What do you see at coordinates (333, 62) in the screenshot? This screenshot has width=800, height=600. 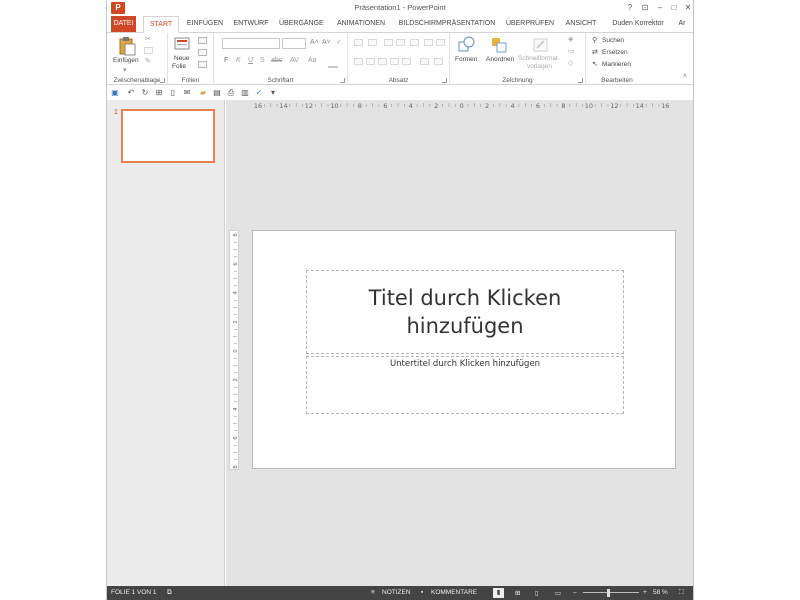 I see `font-color-button` at bounding box center [333, 62].